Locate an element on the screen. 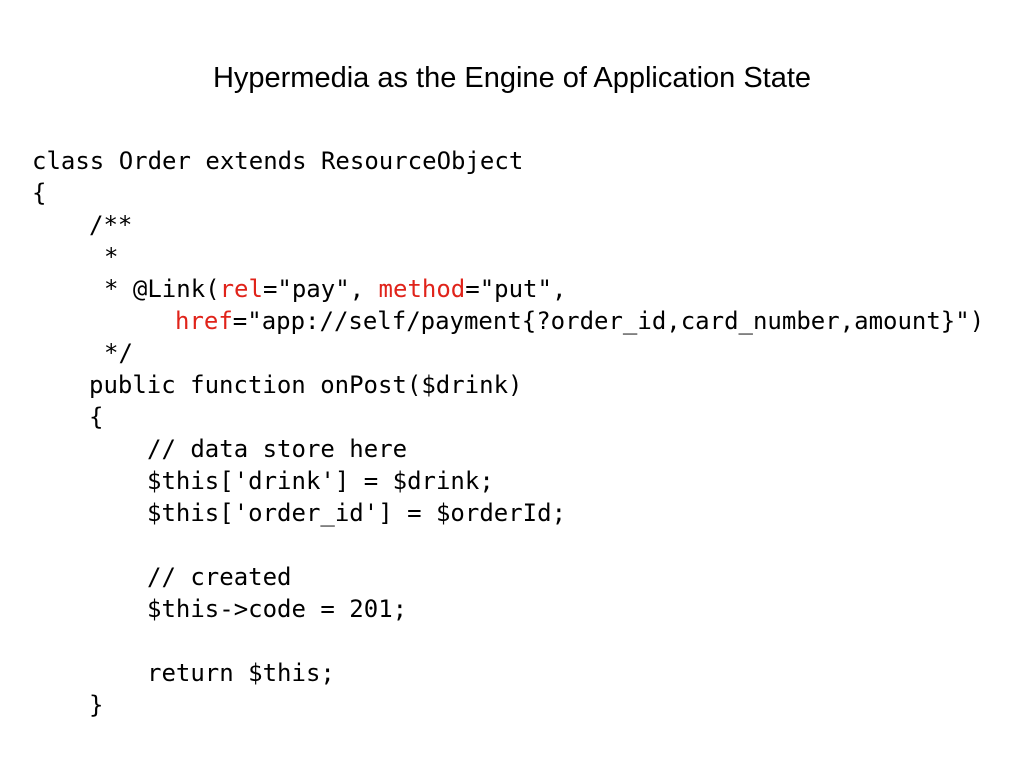 The height and width of the screenshot is (768, 1024). code-line-function-close-brace: } is located at coordinates (96, 705).